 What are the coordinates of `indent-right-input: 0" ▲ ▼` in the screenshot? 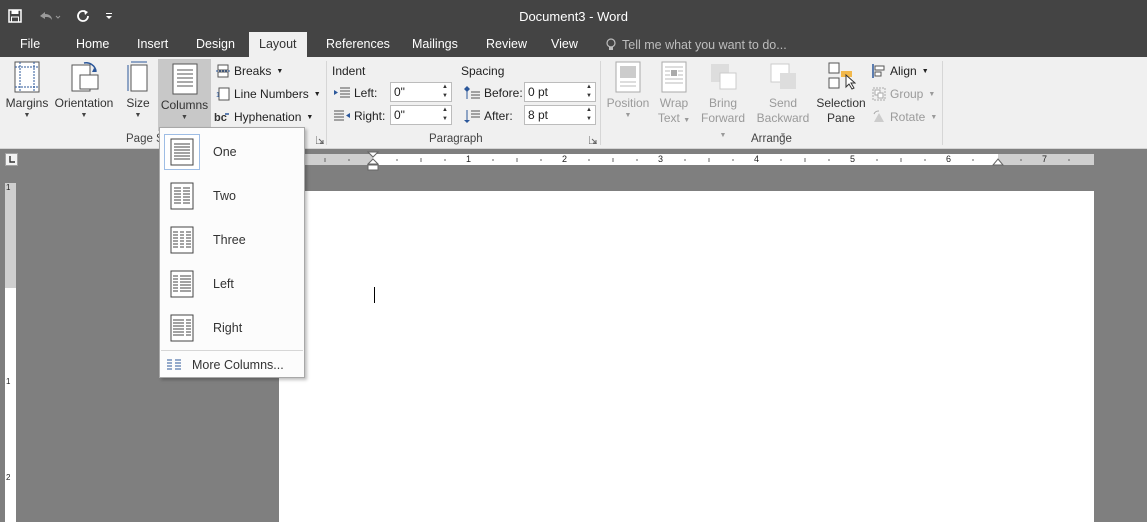 It's located at (421, 115).